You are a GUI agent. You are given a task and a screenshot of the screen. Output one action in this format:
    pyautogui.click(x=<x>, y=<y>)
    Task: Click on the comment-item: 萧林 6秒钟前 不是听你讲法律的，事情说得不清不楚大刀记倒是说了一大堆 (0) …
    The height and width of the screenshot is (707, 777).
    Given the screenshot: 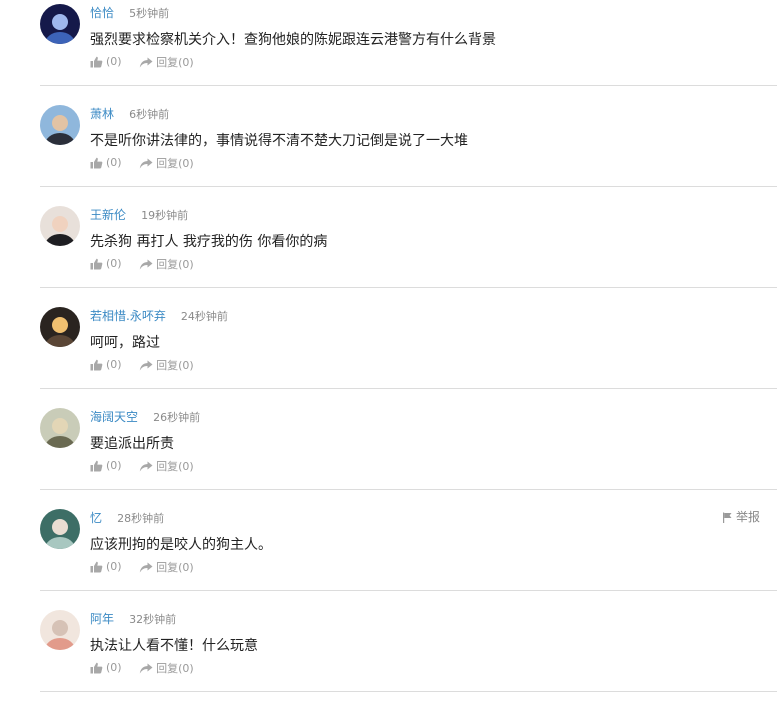 What is the action you would take?
    pyautogui.click(x=388, y=151)
    